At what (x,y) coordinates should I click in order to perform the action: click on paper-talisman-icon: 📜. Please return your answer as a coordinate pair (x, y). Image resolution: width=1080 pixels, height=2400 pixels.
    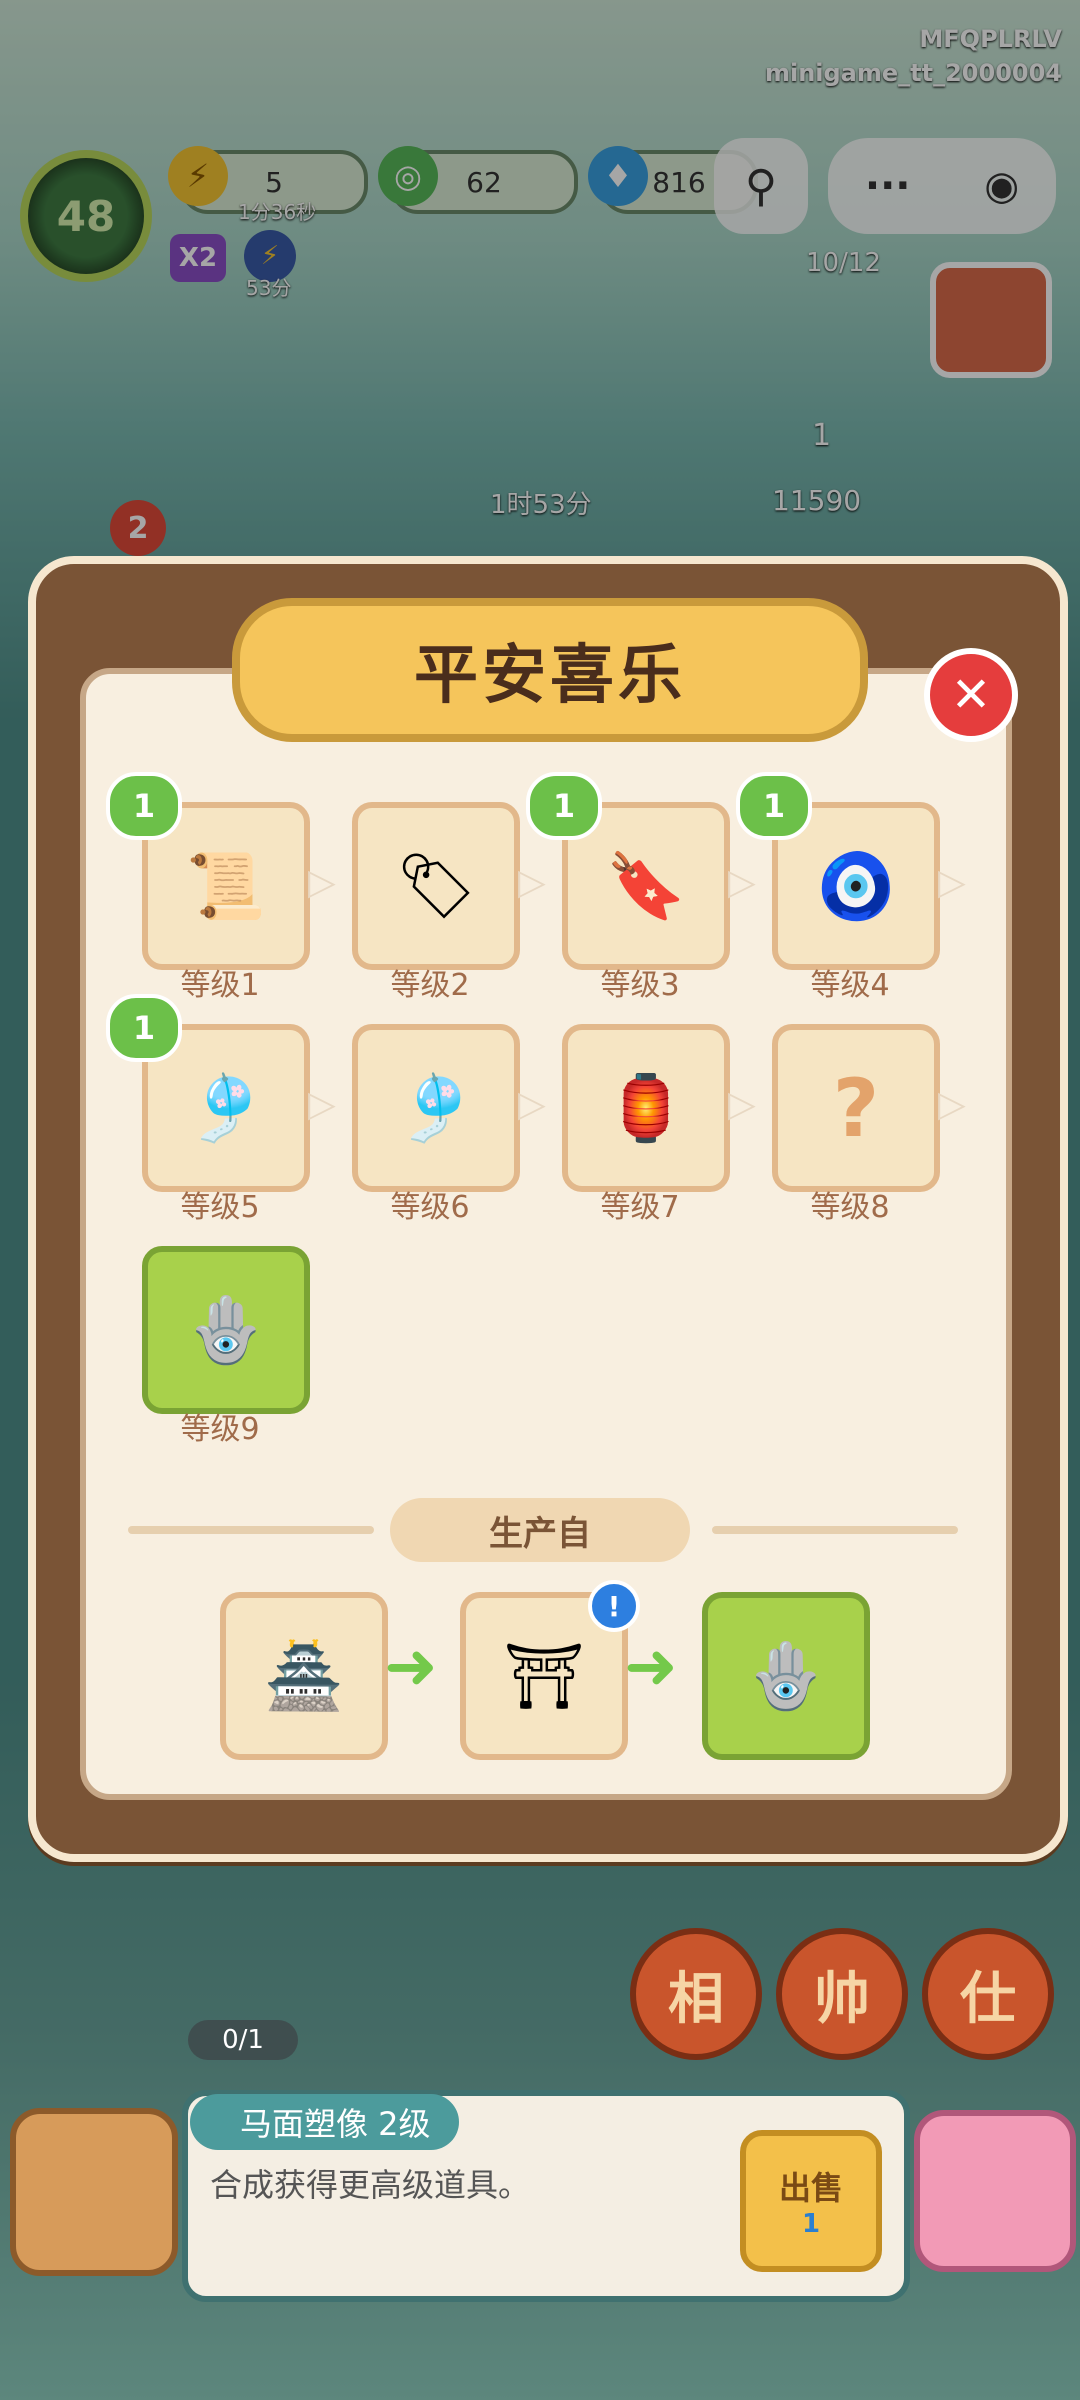
    Looking at the image, I should click on (226, 886).